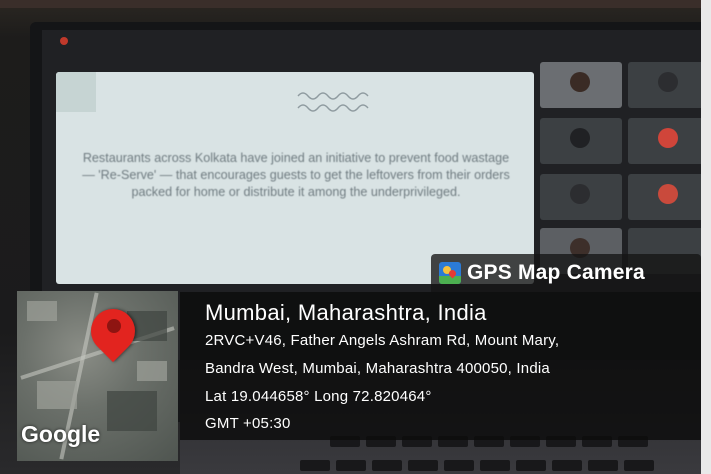  I want to click on location-pin-center, so click(114, 326).